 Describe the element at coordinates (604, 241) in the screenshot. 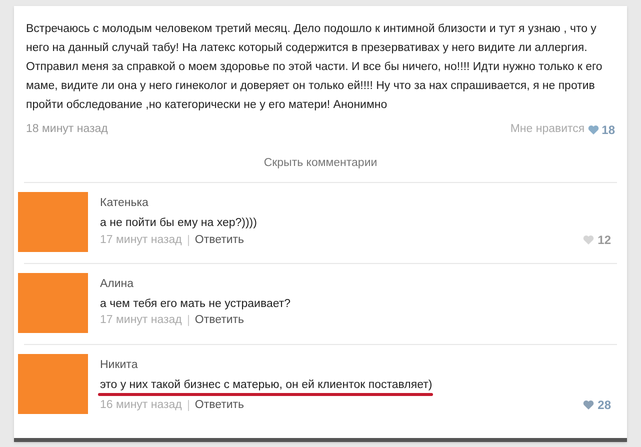

I see `like-count: 12` at that location.